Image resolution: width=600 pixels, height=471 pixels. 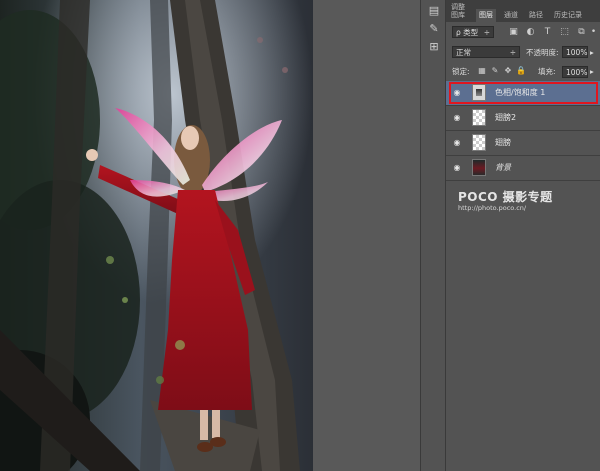 I want to click on poco-watermark: POCO 摄影专题 http://photo.poco.cn/, so click(x=518, y=201).